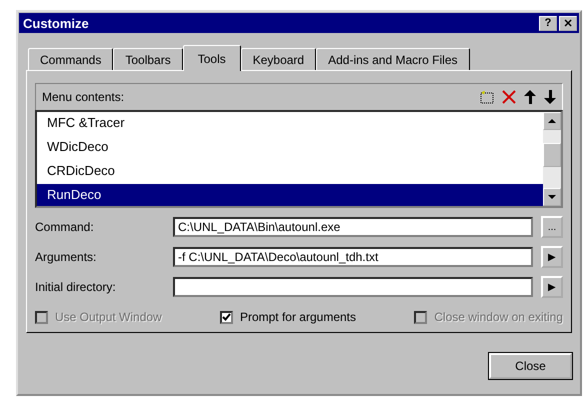 The height and width of the screenshot is (401, 588). Describe the element at coordinates (487, 97) in the screenshot. I see `new-item-icon` at that location.